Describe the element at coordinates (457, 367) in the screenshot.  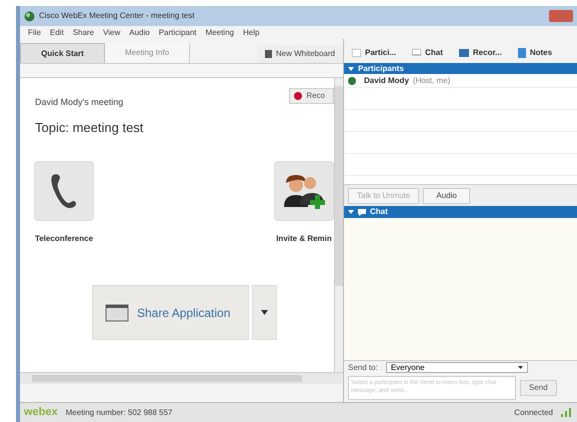
I see `send-to-dropdown: Everyone` at that location.